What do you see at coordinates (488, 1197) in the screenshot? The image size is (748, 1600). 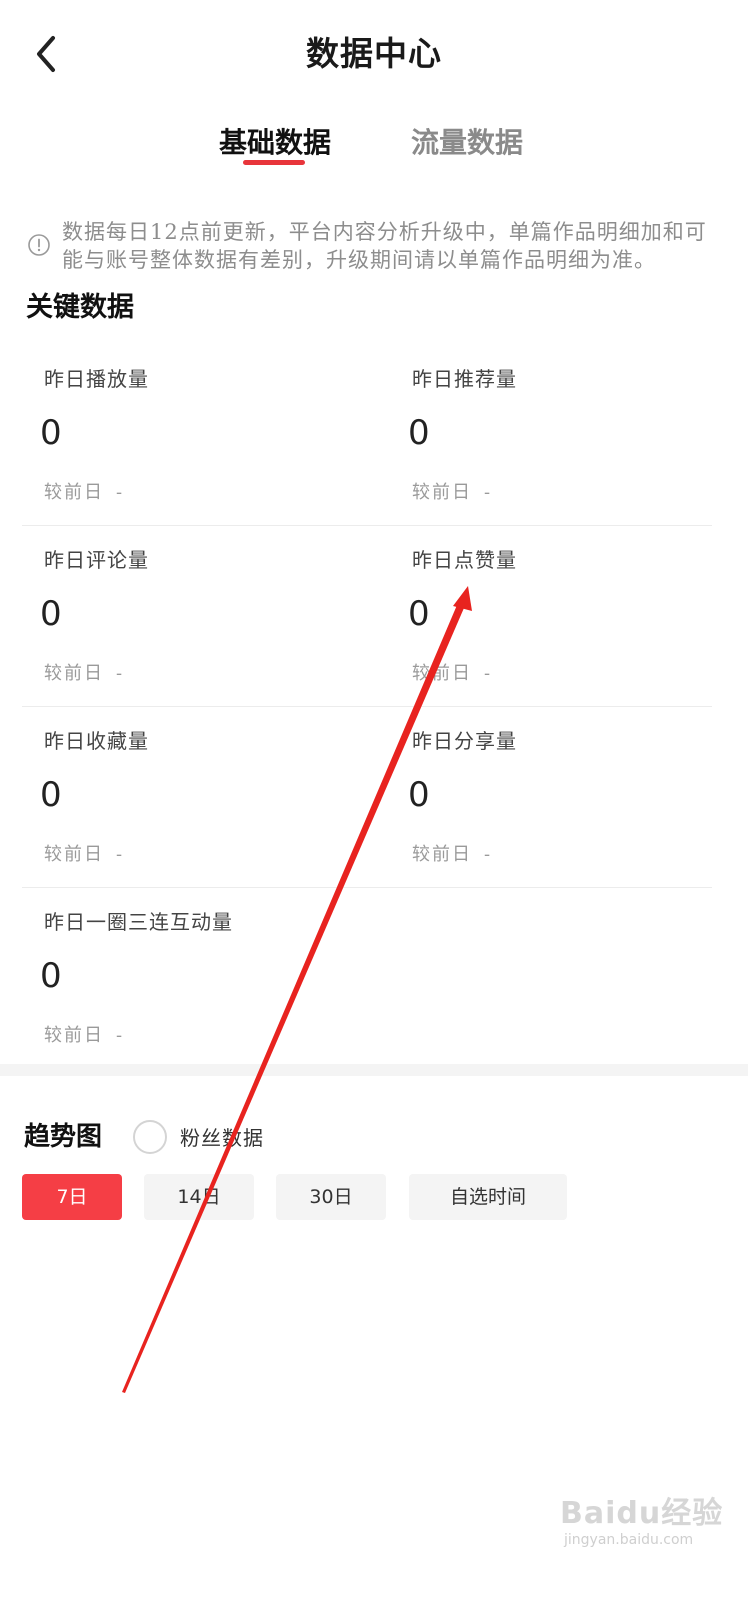 I see `range-custom-time-button: 自选时间` at bounding box center [488, 1197].